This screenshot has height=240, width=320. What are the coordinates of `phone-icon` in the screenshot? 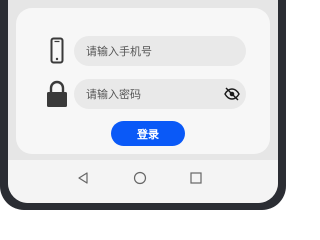 It's located at (57, 51).